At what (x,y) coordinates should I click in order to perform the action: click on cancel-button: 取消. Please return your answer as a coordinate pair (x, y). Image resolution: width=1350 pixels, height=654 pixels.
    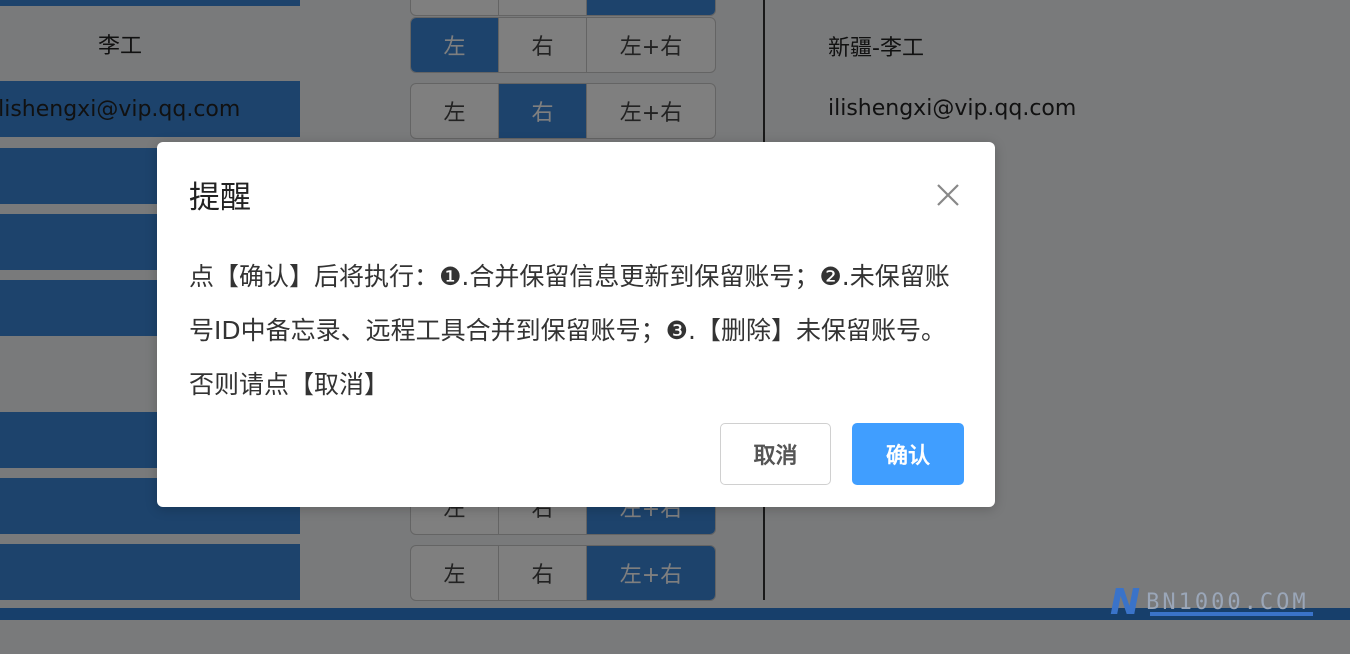
    Looking at the image, I should click on (775, 454).